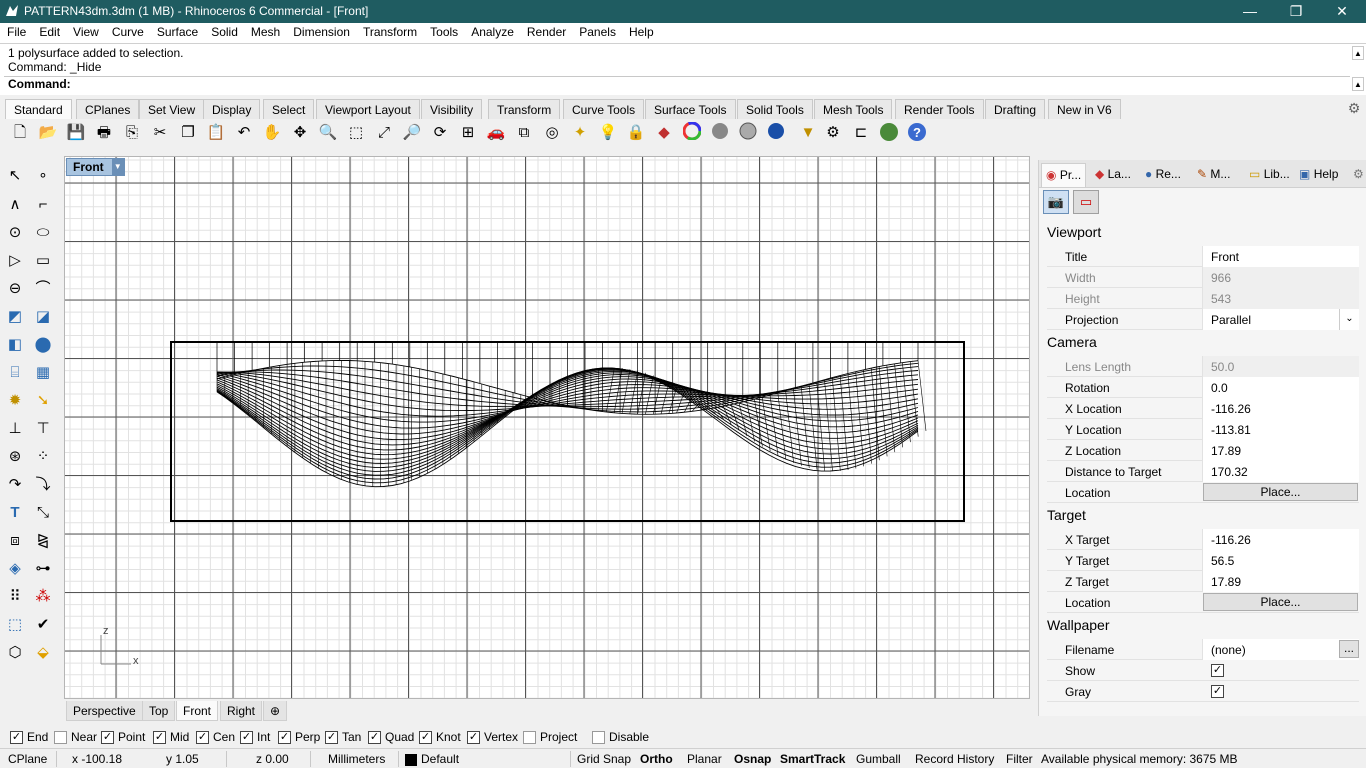  Describe the element at coordinates (321, 31) in the screenshot. I see `menu-dimension: Dimension` at that location.